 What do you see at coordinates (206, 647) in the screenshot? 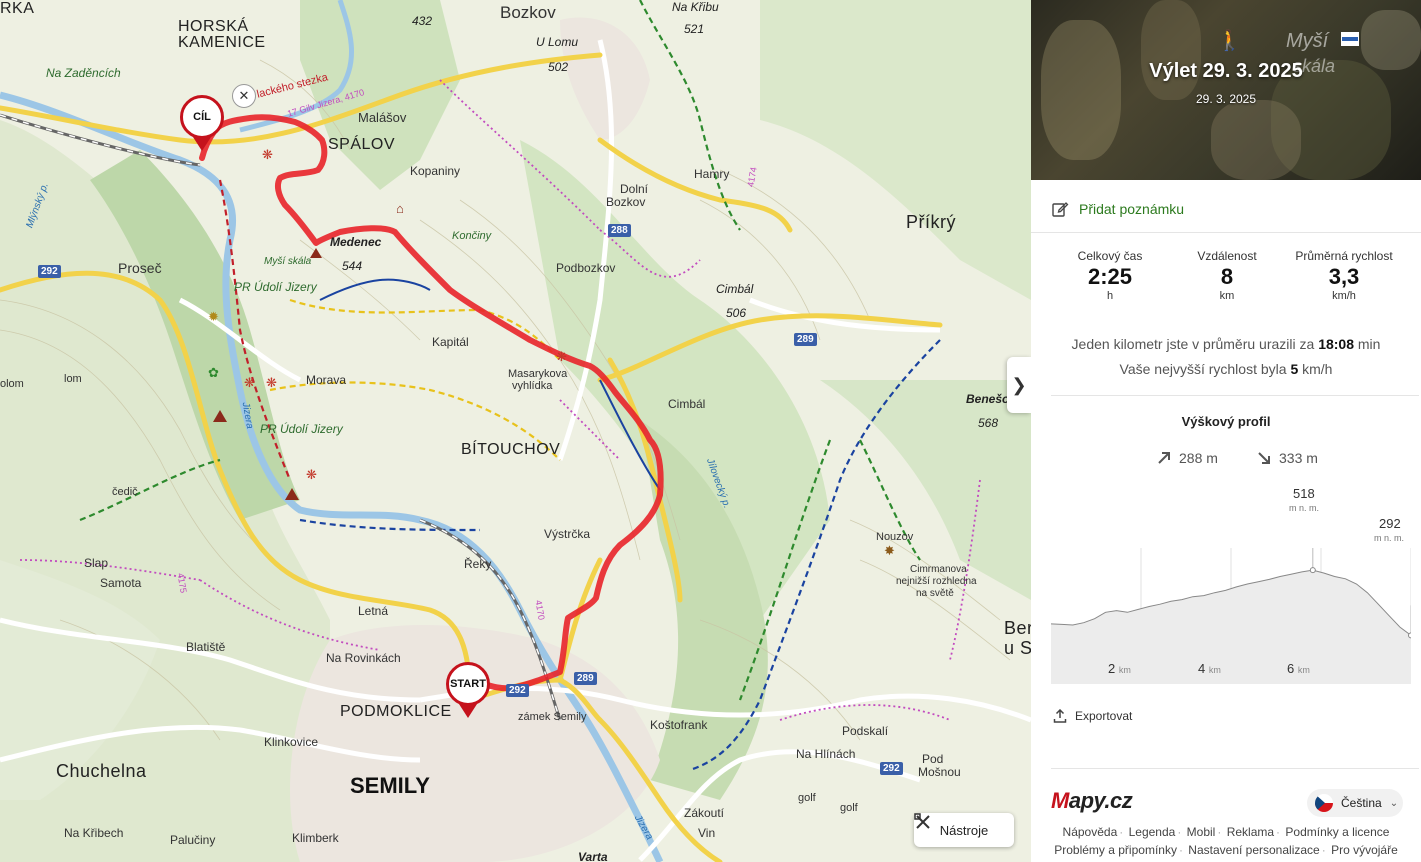
I see `place-label: Blatiště` at bounding box center [206, 647].